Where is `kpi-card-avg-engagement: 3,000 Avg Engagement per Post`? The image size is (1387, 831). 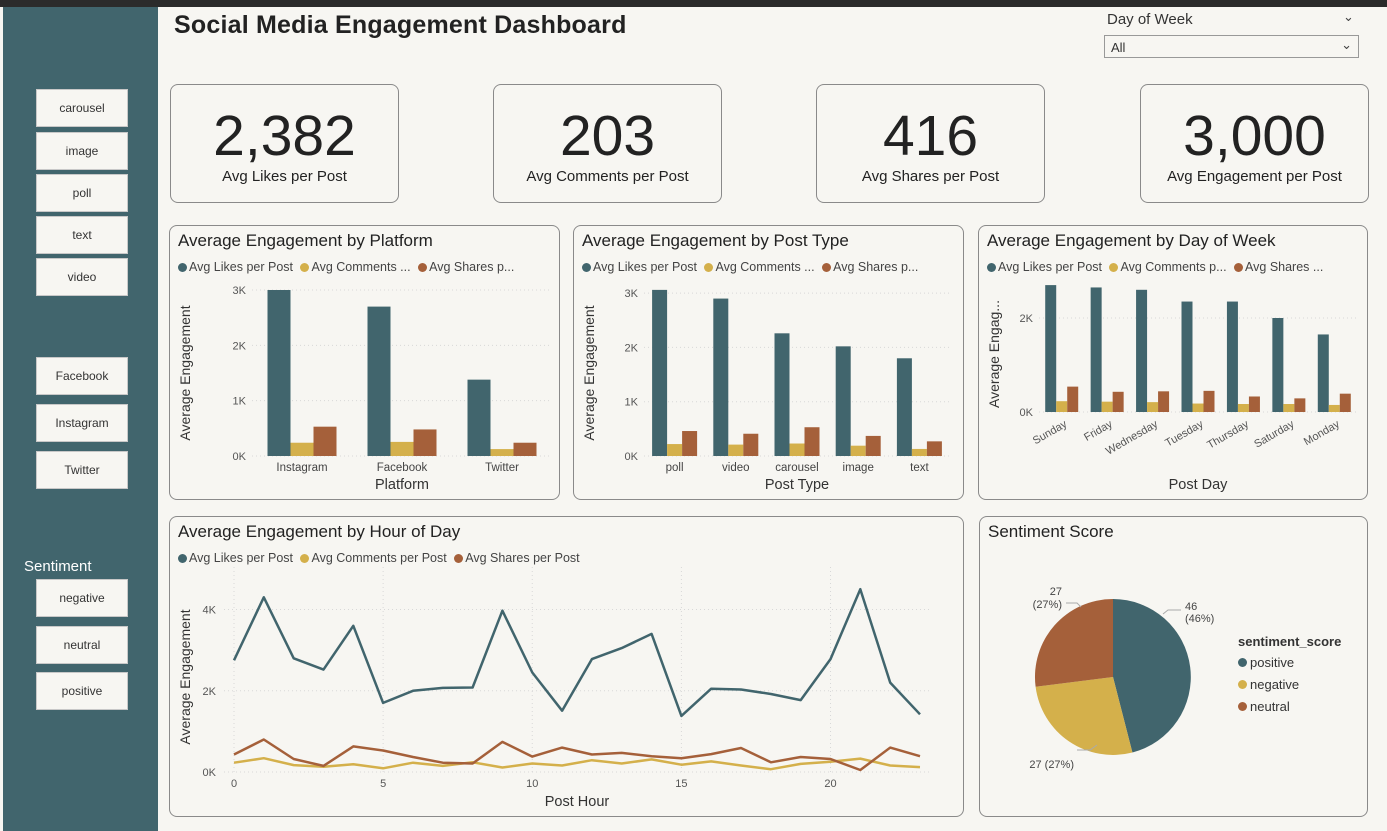 kpi-card-avg-engagement: 3,000 Avg Engagement per Post is located at coordinates (1254, 143).